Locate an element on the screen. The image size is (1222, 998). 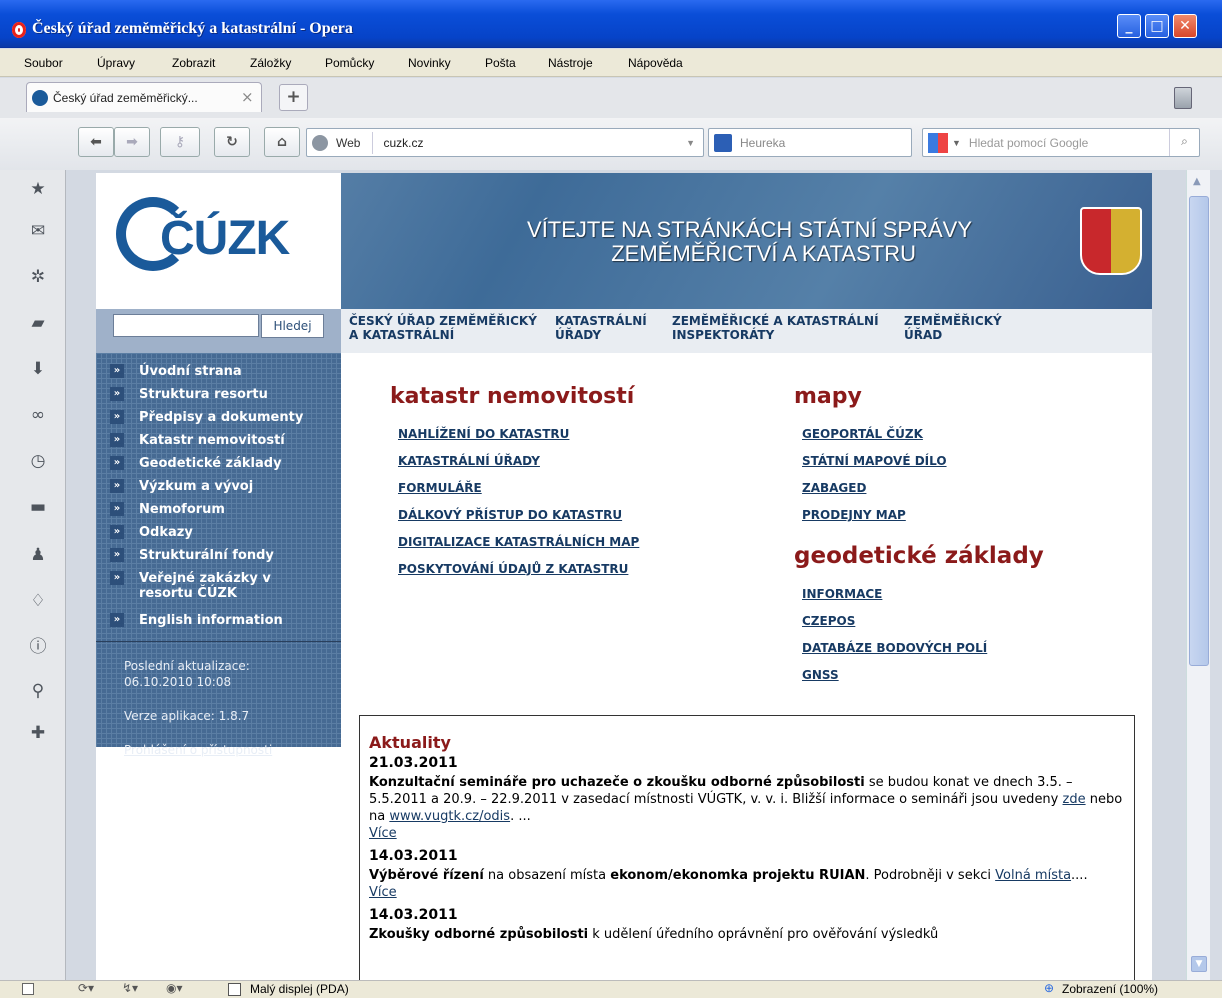
czech-coat-of-arms is located at coordinates (1111, 241).